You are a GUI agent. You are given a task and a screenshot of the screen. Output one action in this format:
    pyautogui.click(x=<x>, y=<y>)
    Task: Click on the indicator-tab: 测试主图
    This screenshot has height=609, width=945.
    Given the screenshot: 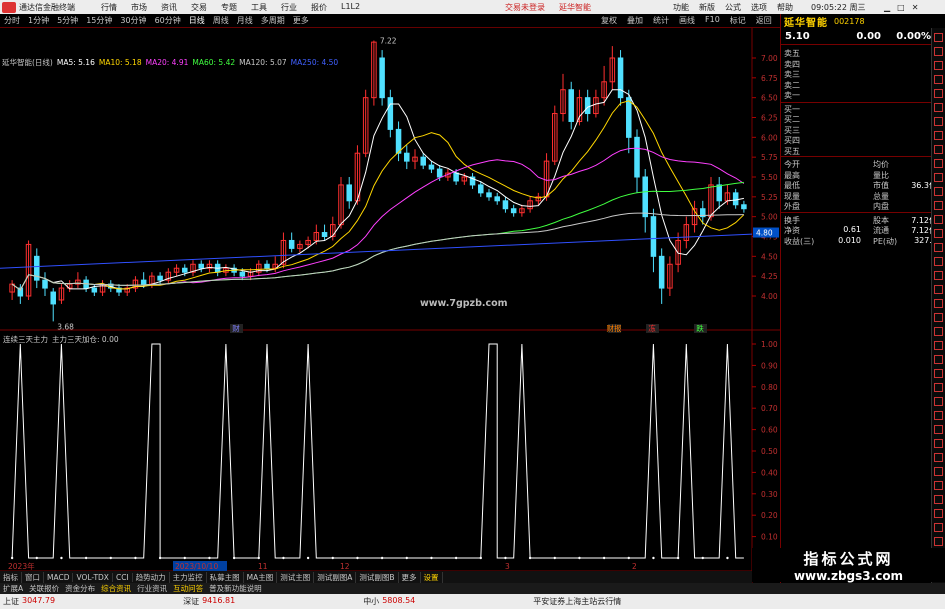 What is the action you would take?
    pyautogui.click(x=296, y=577)
    